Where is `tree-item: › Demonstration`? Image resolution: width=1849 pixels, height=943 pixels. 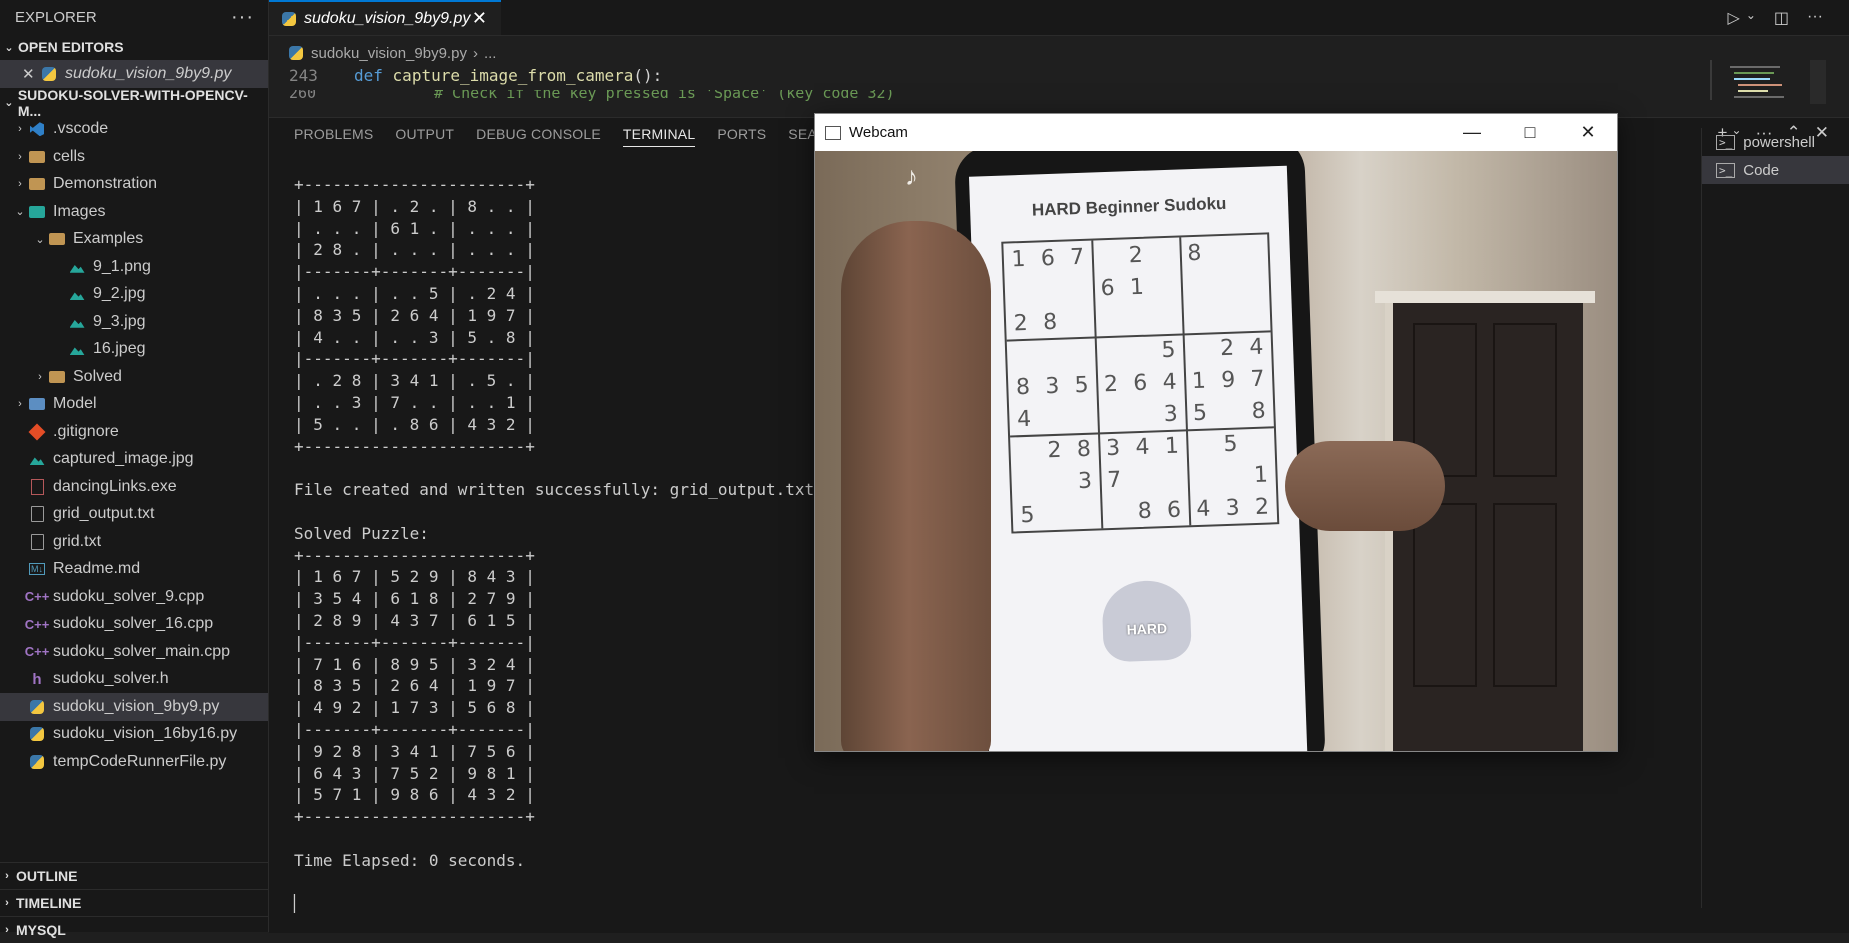 tree-item: › Demonstration is located at coordinates (134, 185).